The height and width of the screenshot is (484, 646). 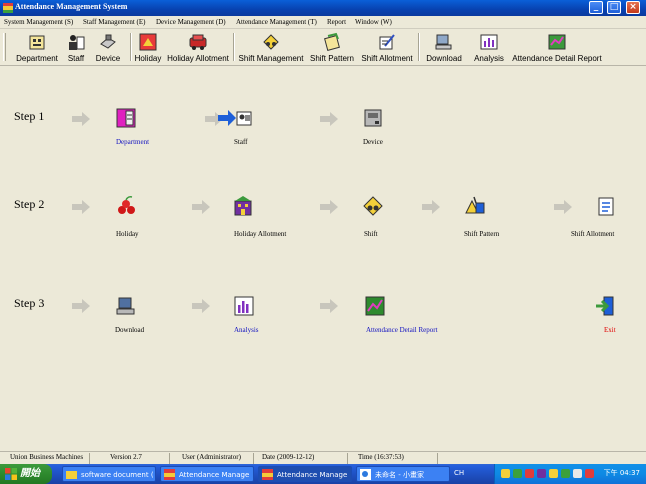 I want to click on taskbar-item-paint: 未命名 - 小畫家, so click(x=403, y=474).